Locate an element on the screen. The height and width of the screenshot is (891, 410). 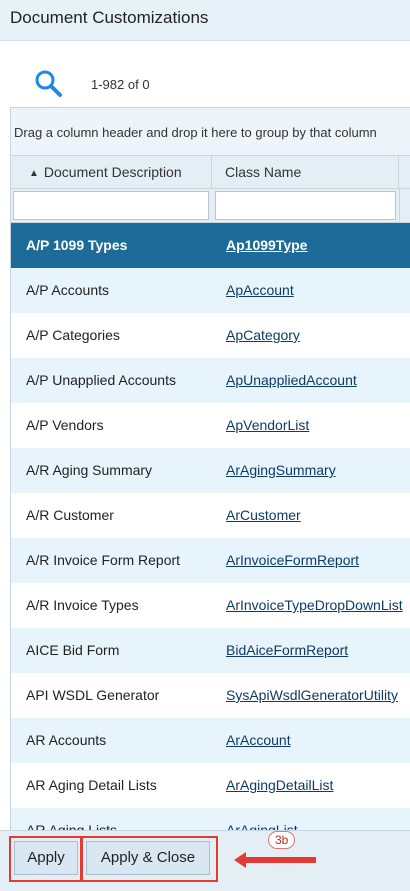
title-bar: Document Customizations is located at coordinates (205, 20).